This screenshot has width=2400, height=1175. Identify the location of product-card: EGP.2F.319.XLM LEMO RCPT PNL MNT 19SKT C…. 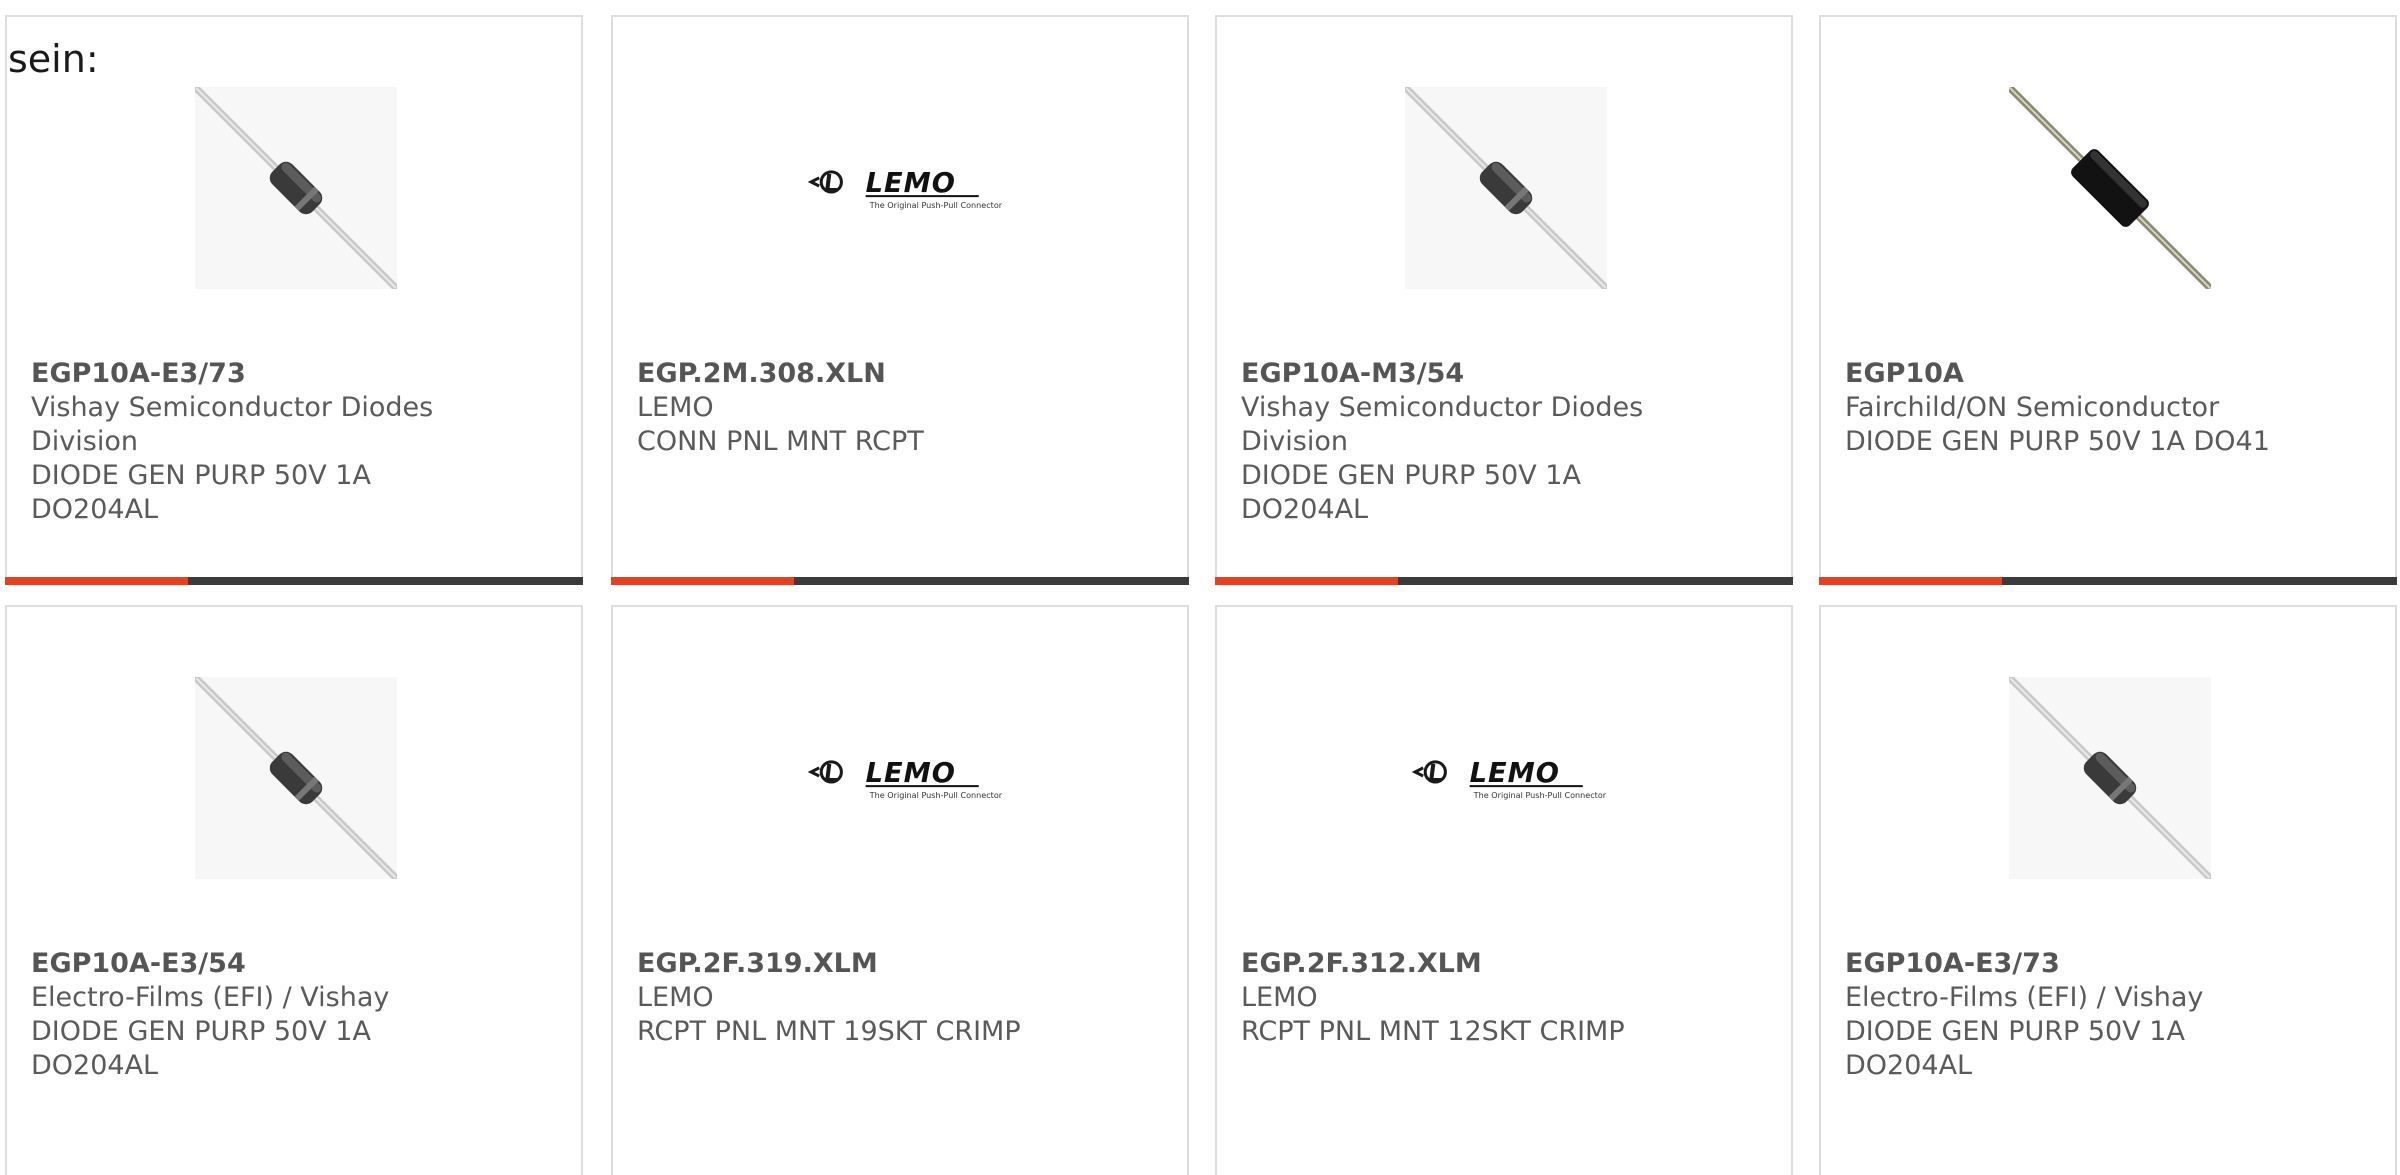
(900, 890).